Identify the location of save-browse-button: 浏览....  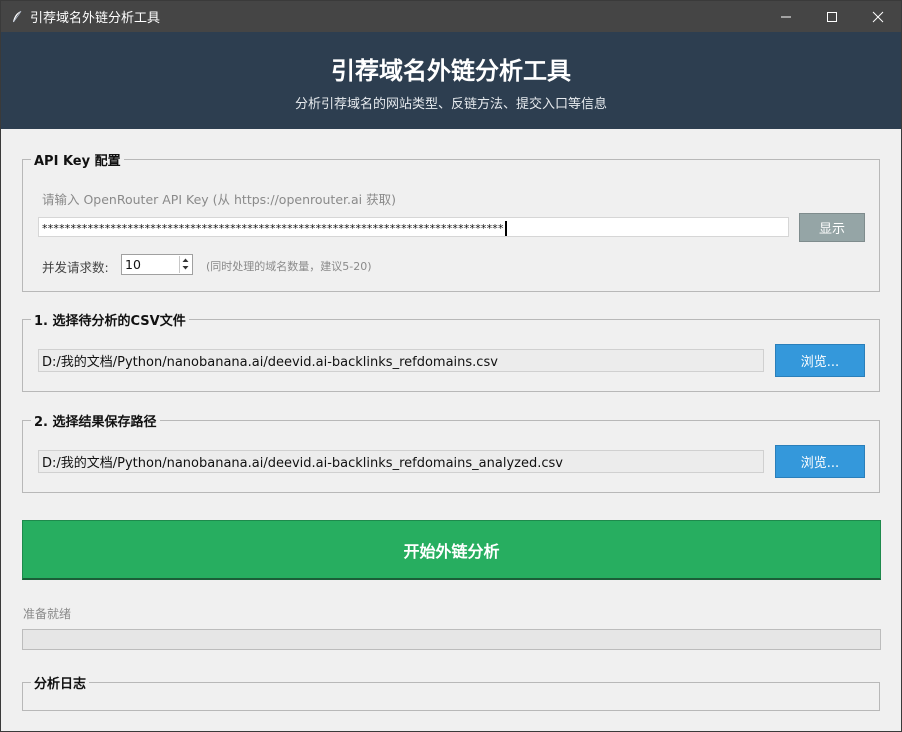
(820, 461).